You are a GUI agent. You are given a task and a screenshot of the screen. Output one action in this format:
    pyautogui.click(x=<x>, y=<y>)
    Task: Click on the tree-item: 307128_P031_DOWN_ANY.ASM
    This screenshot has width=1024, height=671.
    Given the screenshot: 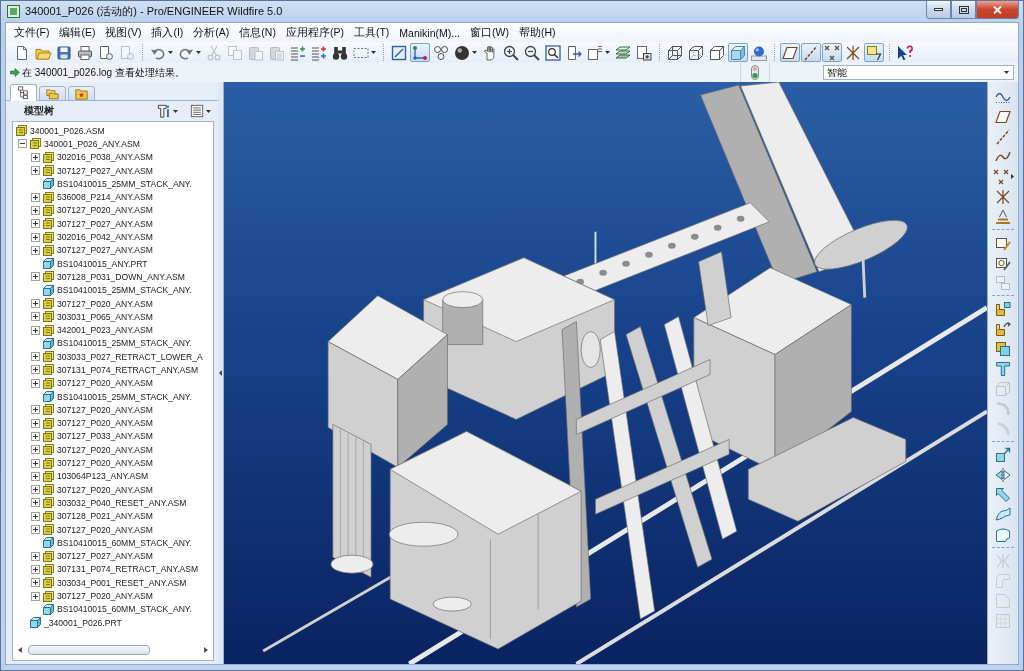 What is the action you would take?
    pyautogui.click(x=120, y=276)
    